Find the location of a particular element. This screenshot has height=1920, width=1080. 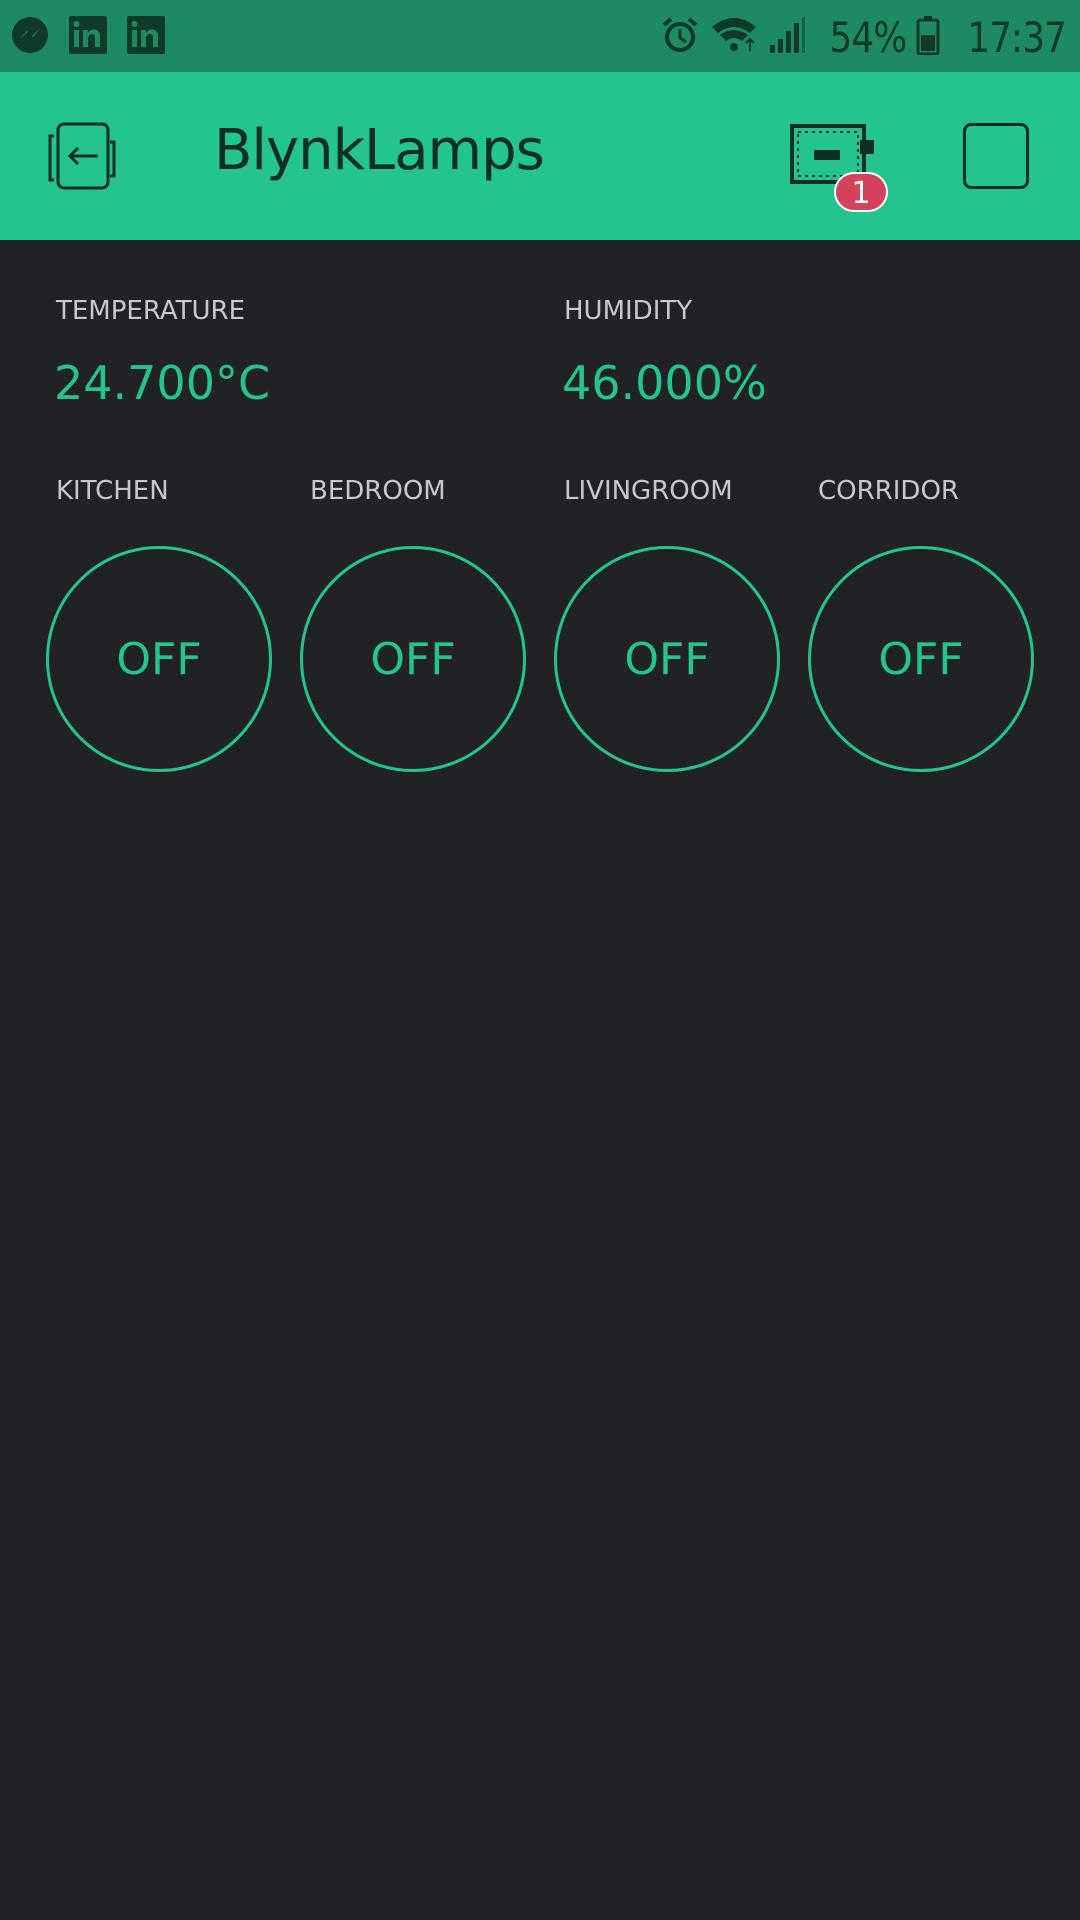

humidity-label: HUMIDITY is located at coordinates (628, 311).